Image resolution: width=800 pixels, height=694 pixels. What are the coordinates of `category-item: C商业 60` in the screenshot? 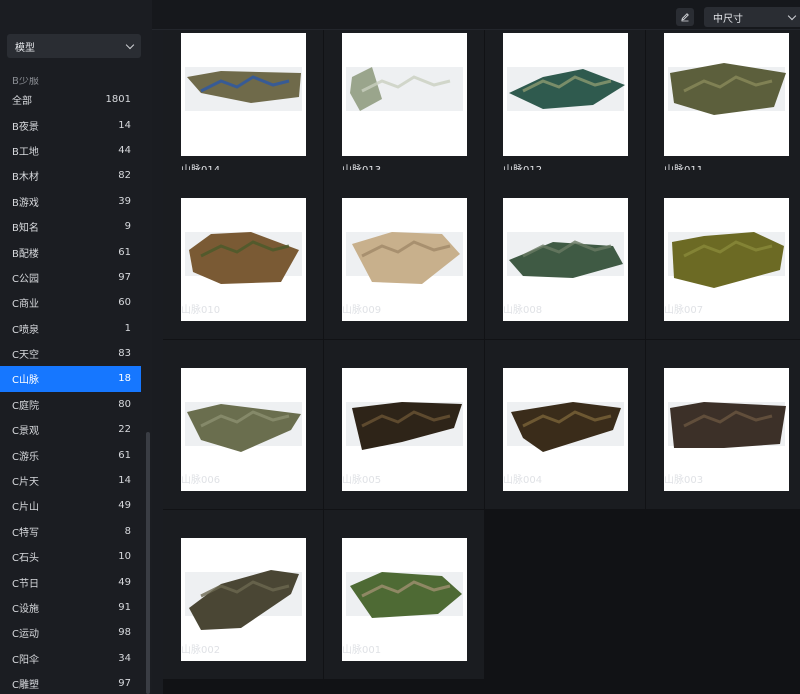 It's located at (70, 302).